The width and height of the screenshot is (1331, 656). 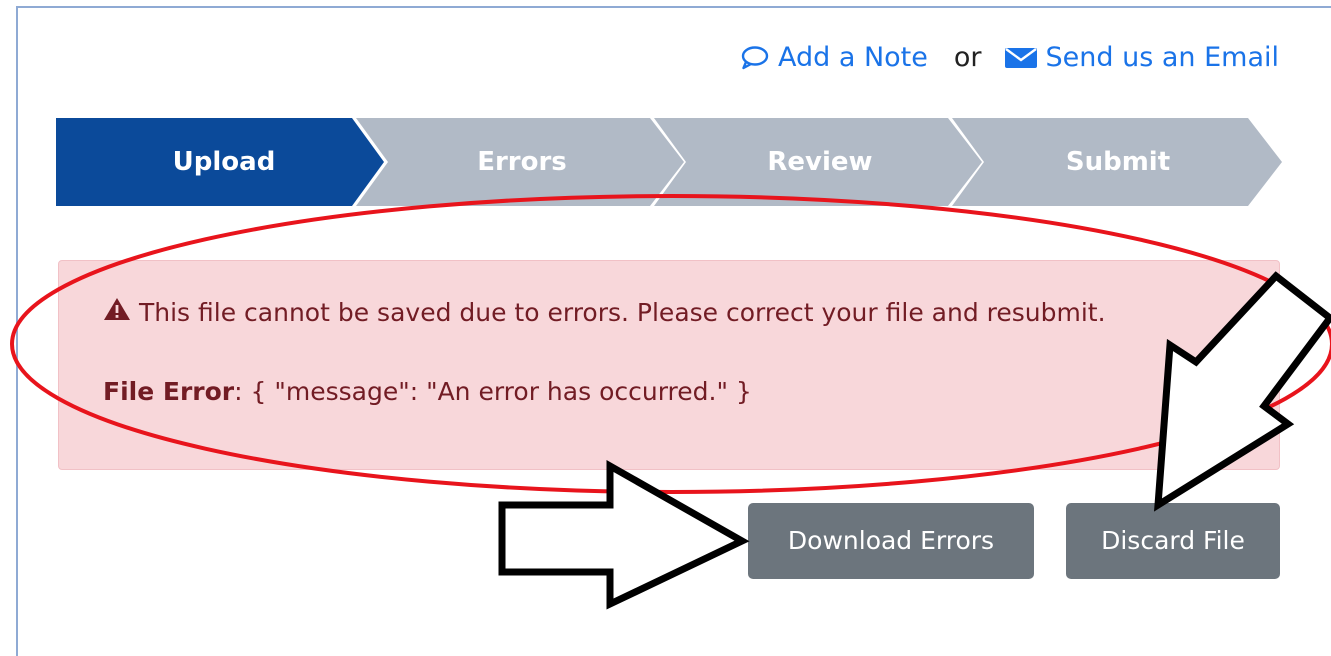 What do you see at coordinates (169, 391) in the screenshot?
I see `file-error-label: File Error` at bounding box center [169, 391].